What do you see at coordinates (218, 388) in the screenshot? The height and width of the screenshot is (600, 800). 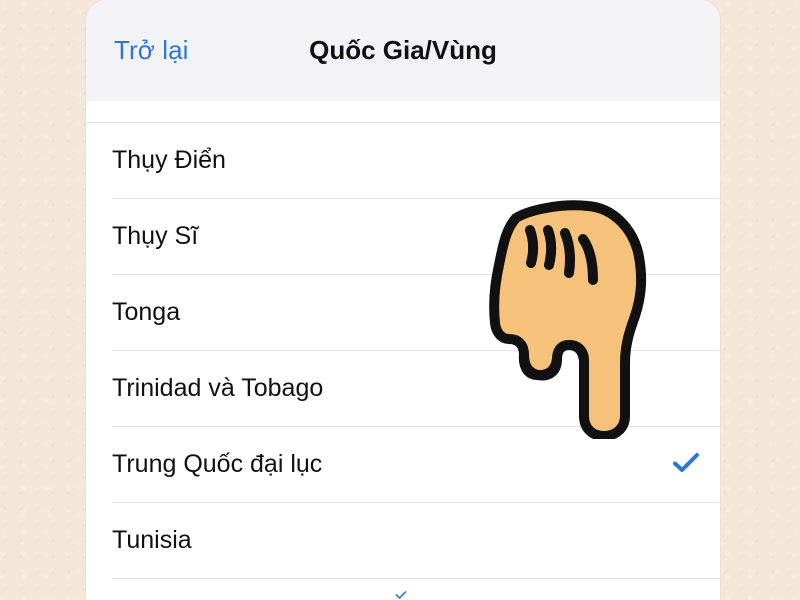 I see `list-item-label: Trinidad và Tobago` at bounding box center [218, 388].